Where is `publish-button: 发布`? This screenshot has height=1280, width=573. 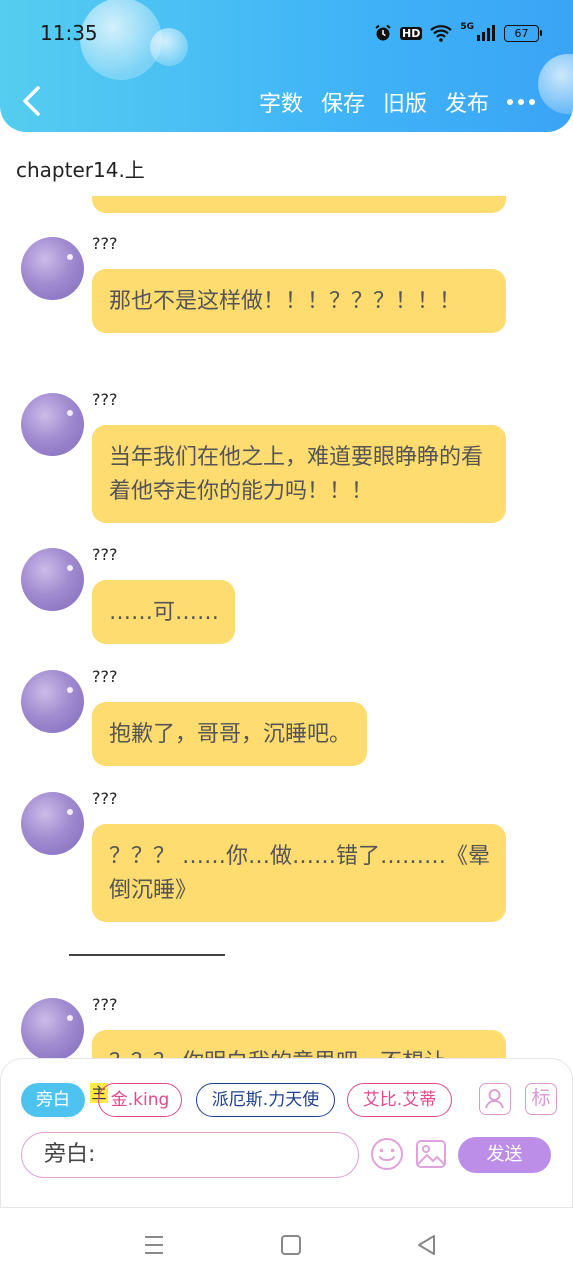 publish-button: 发布 is located at coordinates (467, 102).